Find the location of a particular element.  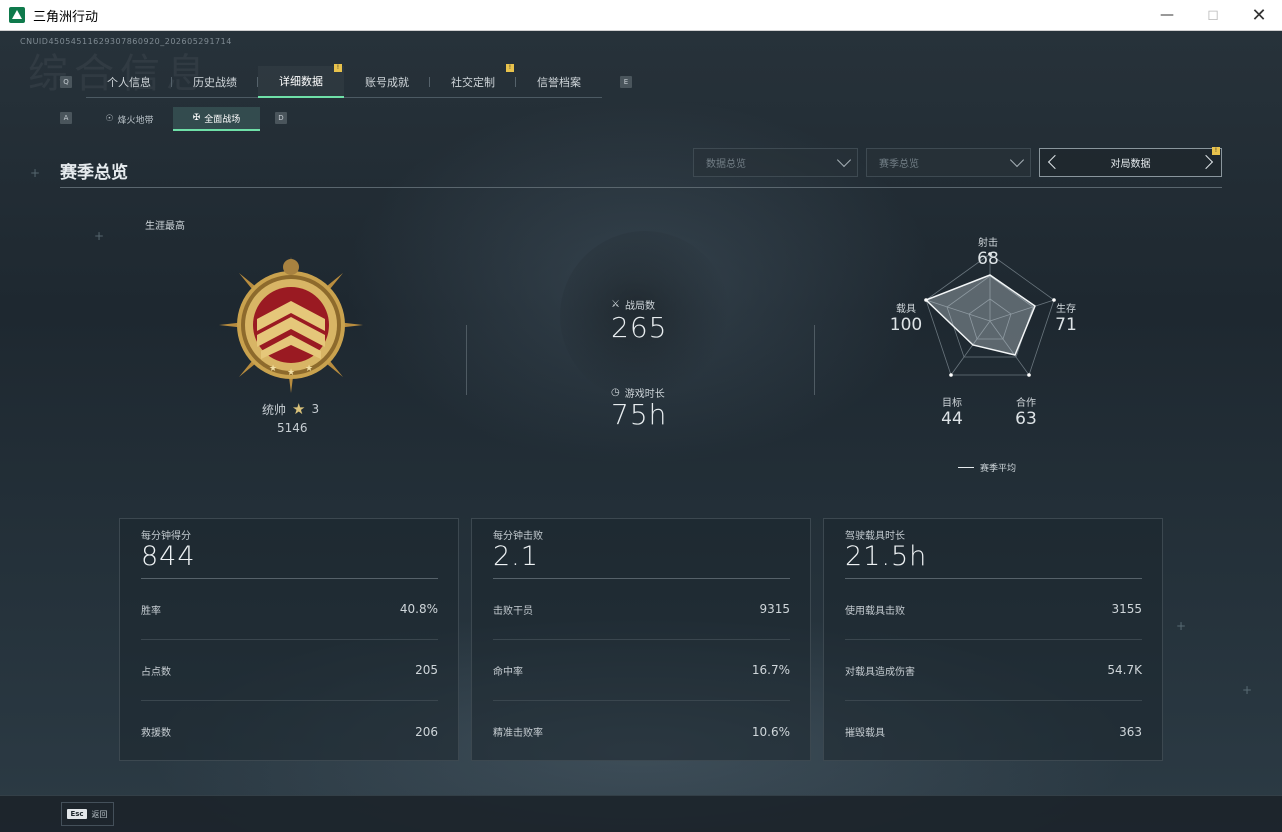

score-stats-card: 每分钟得分 844 胜率 40.8% 占点数 205 救援数 206 is located at coordinates (289, 639).